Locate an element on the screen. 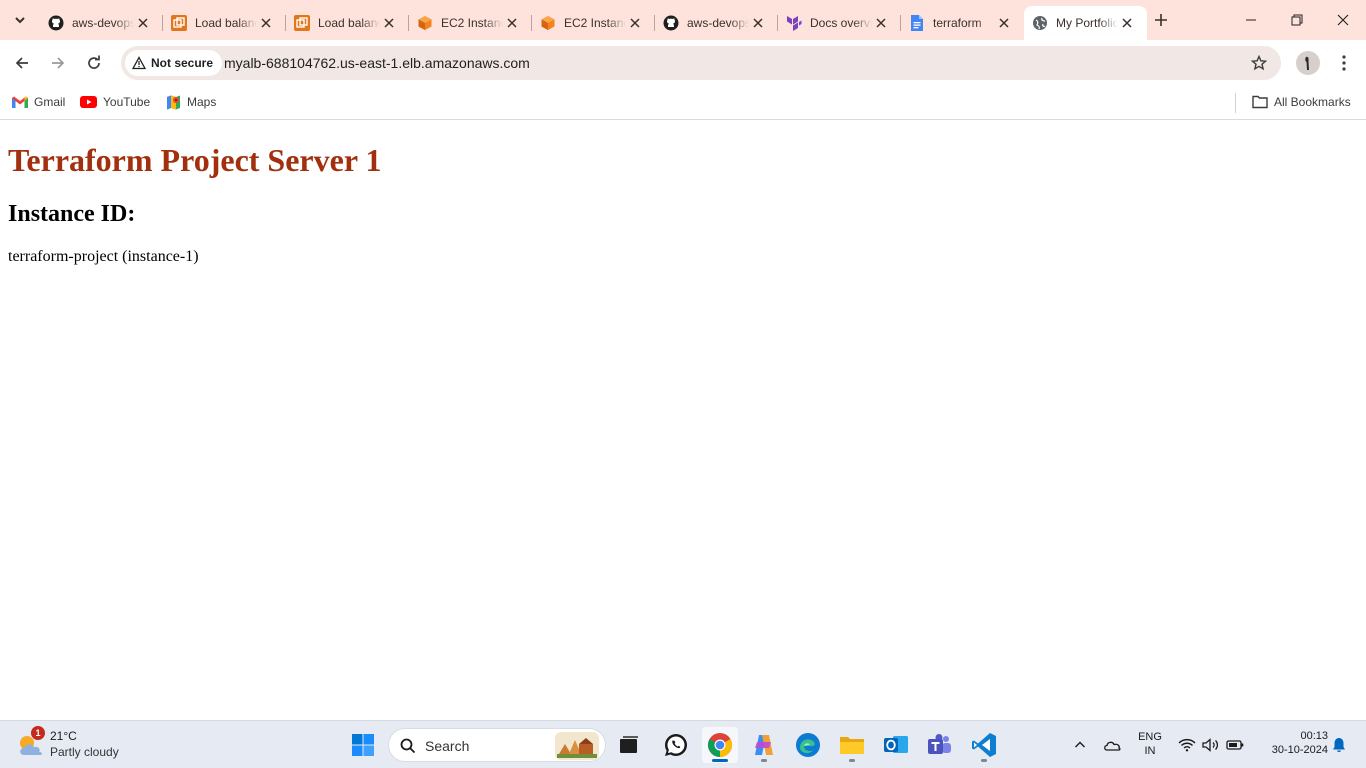 This screenshot has width=1366, height=768. security-indicator: Not secure is located at coordinates (174, 63).